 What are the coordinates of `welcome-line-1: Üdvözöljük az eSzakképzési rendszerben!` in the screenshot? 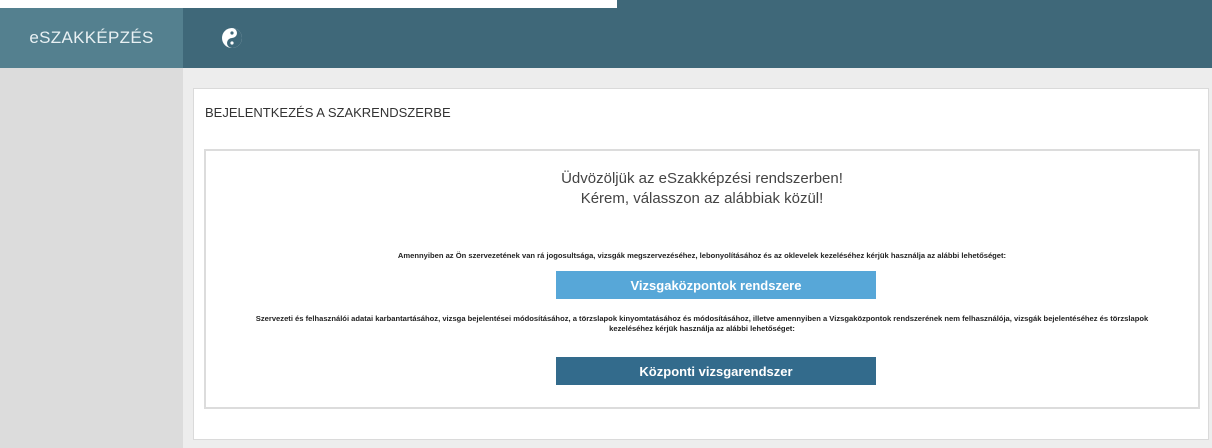 It's located at (702, 178).